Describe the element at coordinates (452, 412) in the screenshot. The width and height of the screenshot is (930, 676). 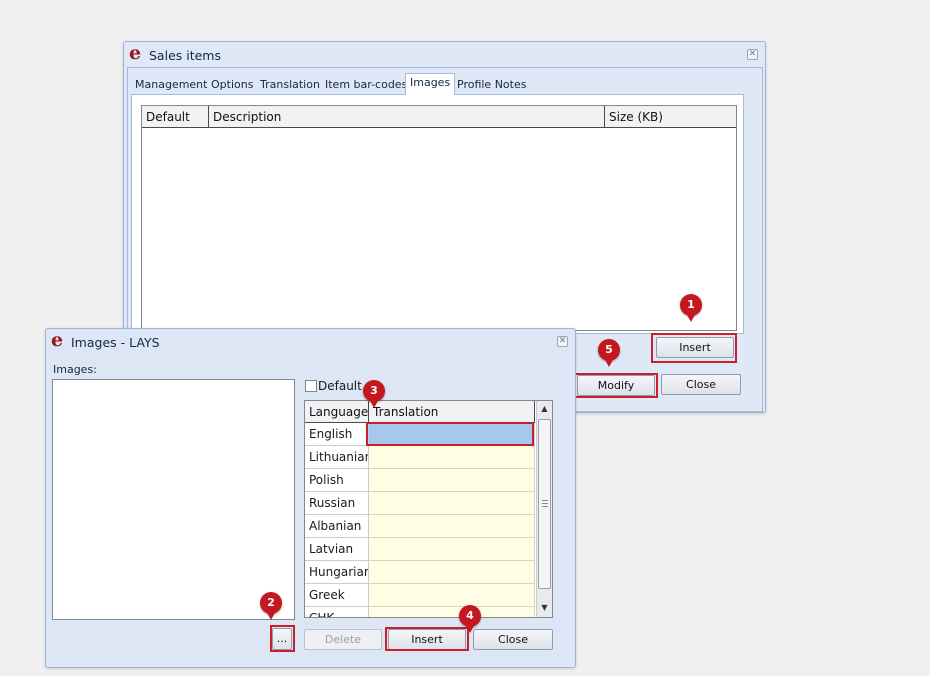
I see `column-header-translation: Translation` at that location.